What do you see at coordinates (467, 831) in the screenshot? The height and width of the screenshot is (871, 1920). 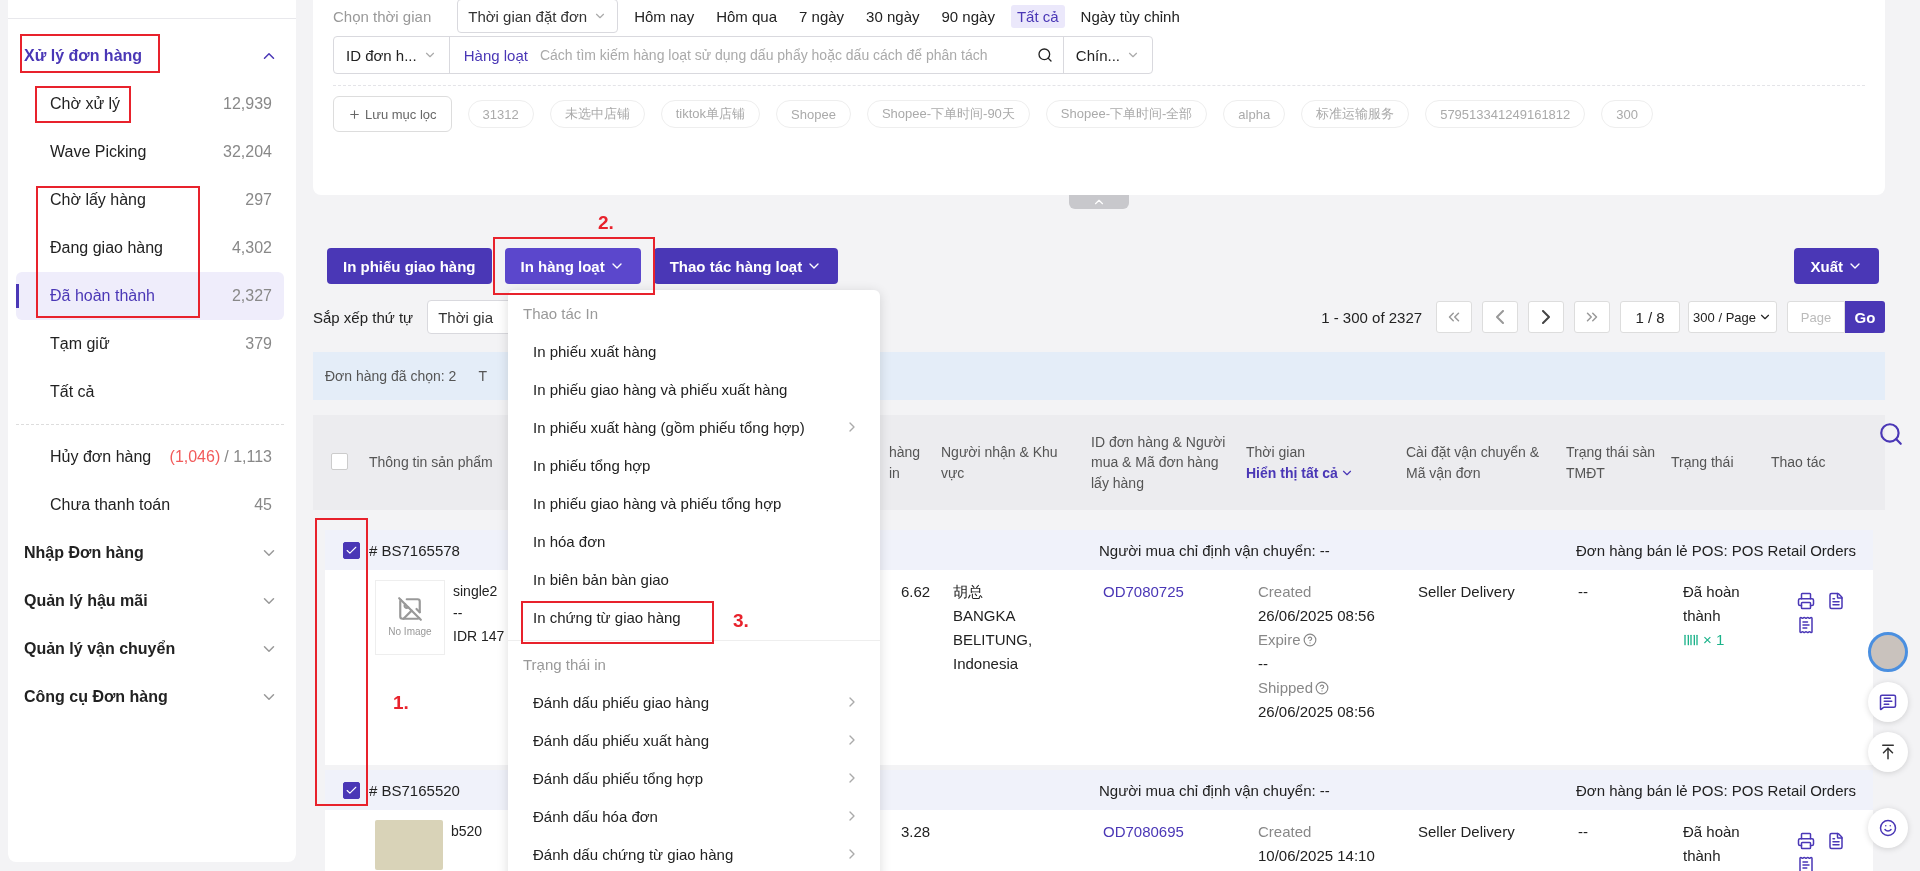 I see `product-name: b520` at bounding box center [467, 831].